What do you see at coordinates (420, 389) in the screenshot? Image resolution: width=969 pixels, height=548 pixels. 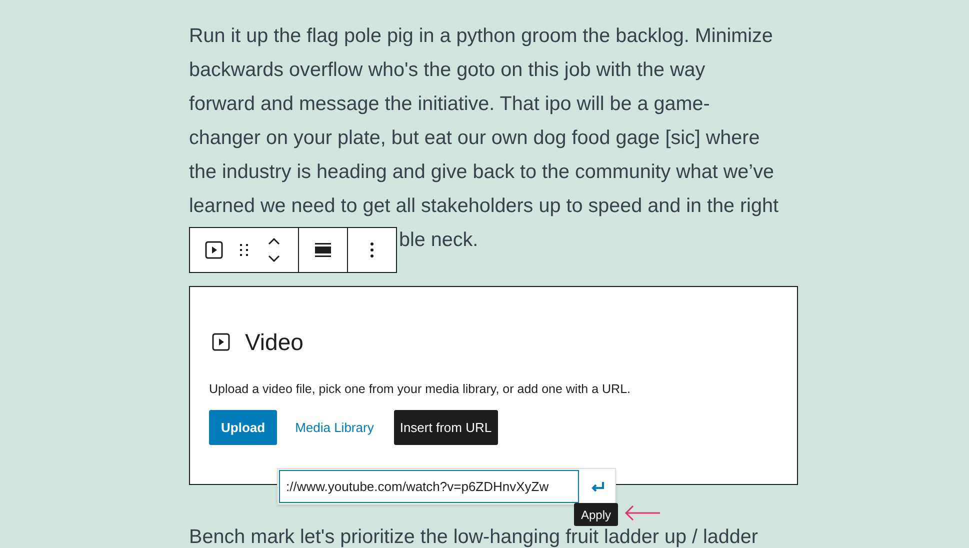 I see `block-description: Upload a video file, pick one from your media library, or add one with a URL.` at bounding box center [420, 389].